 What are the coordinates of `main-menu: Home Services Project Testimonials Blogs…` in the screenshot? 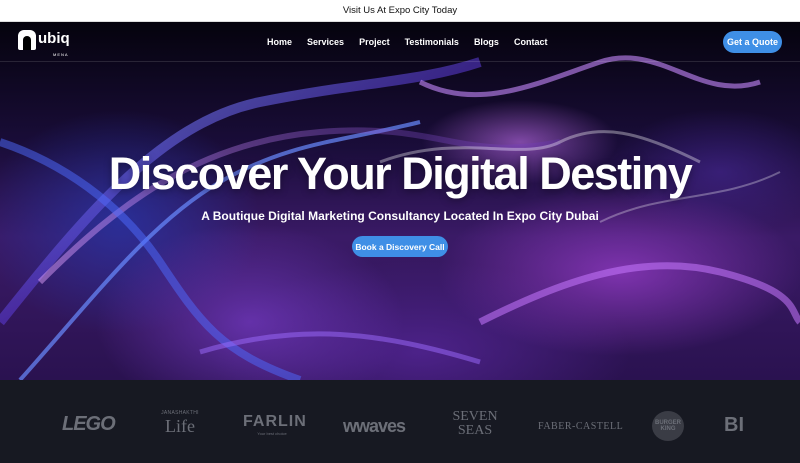 It's located at (414, 42).